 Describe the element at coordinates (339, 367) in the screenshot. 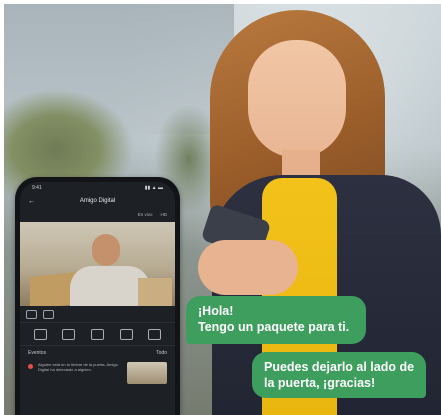

I see `reply-message-line1: Puedes dejarlo al lado de` at that location.